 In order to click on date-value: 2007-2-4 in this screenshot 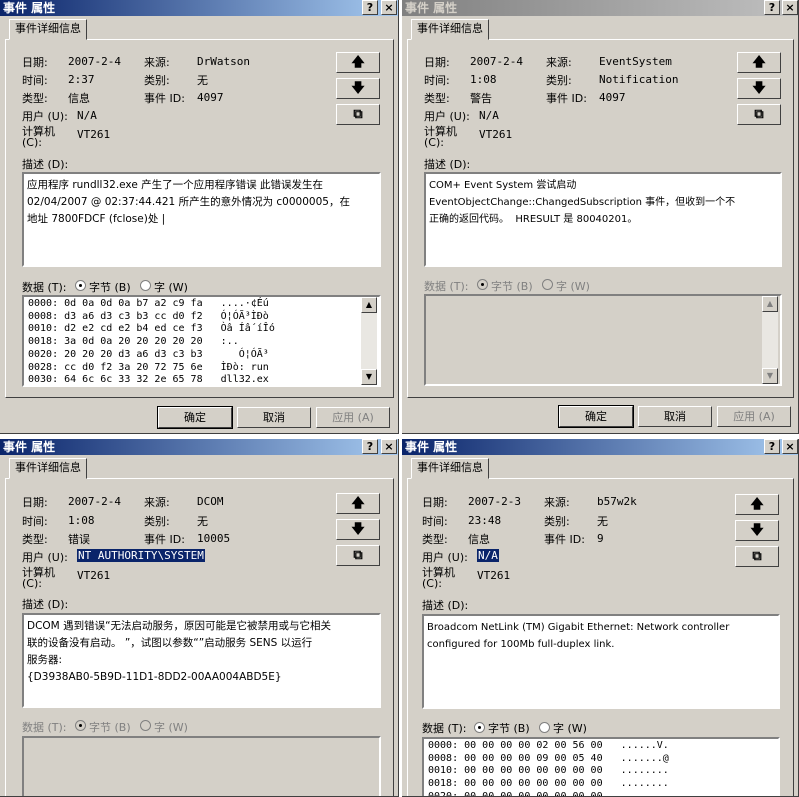, I will do `click(496, 61)`.